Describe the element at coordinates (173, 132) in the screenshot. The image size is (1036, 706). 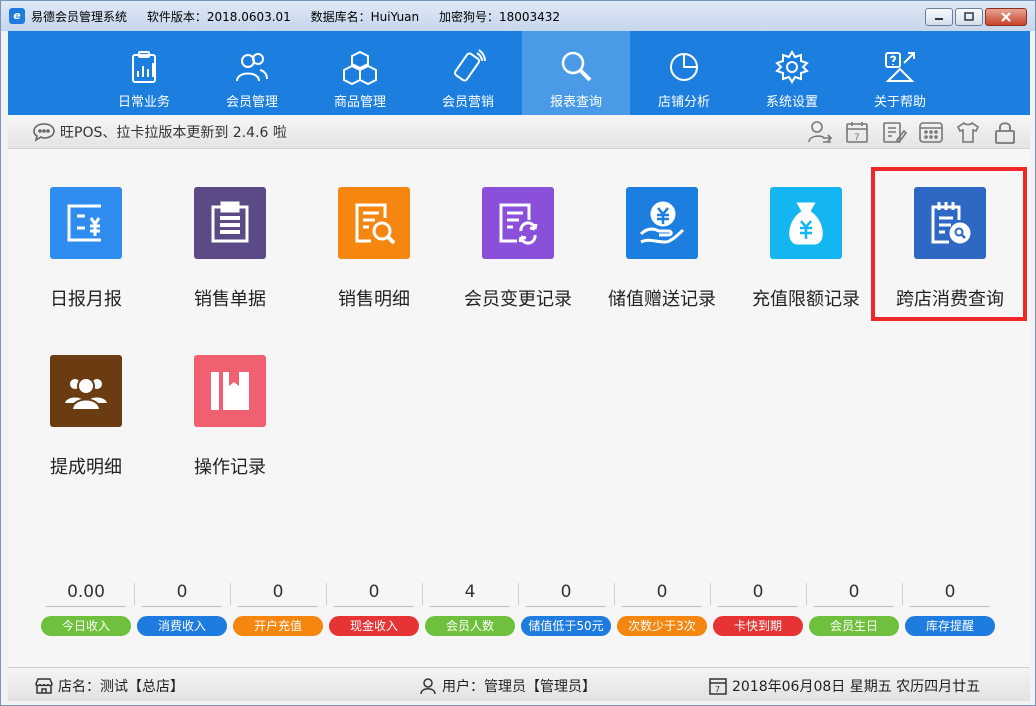
I see `notice-text: 旺POS、拉卡拉版本更新到 2.4.6 啦` at that location.